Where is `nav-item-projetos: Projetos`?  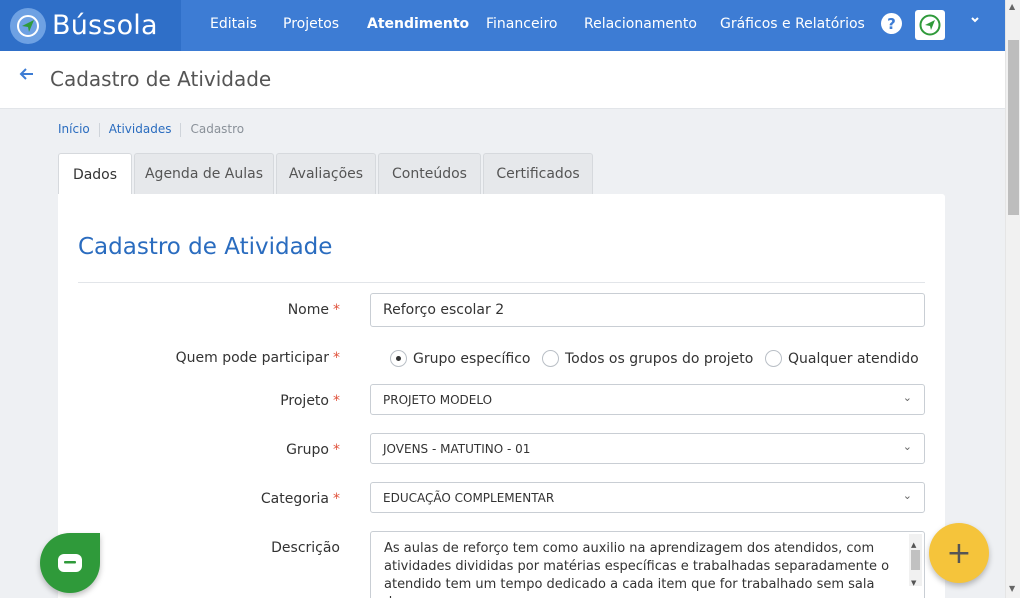 nav-item-projetos: Projetos is located at coordinates (311, 24).